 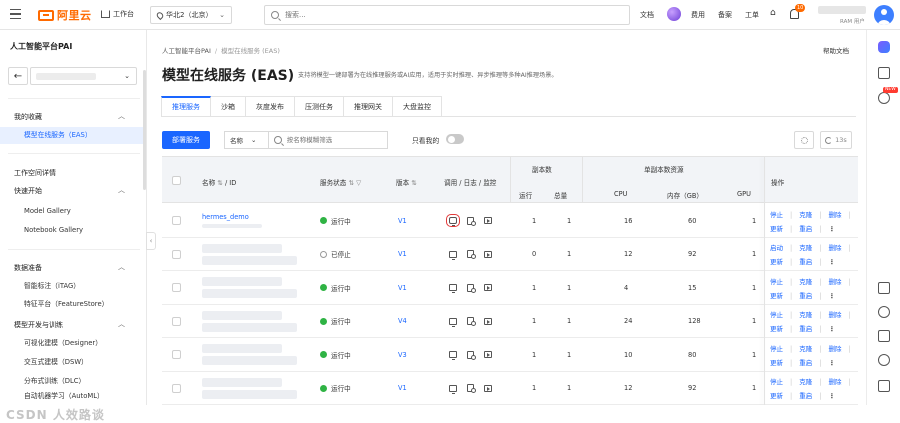 What do you see at coordinates (435, 15) in the screenshot?
I see `search-input` at bounding box center [435, 15].